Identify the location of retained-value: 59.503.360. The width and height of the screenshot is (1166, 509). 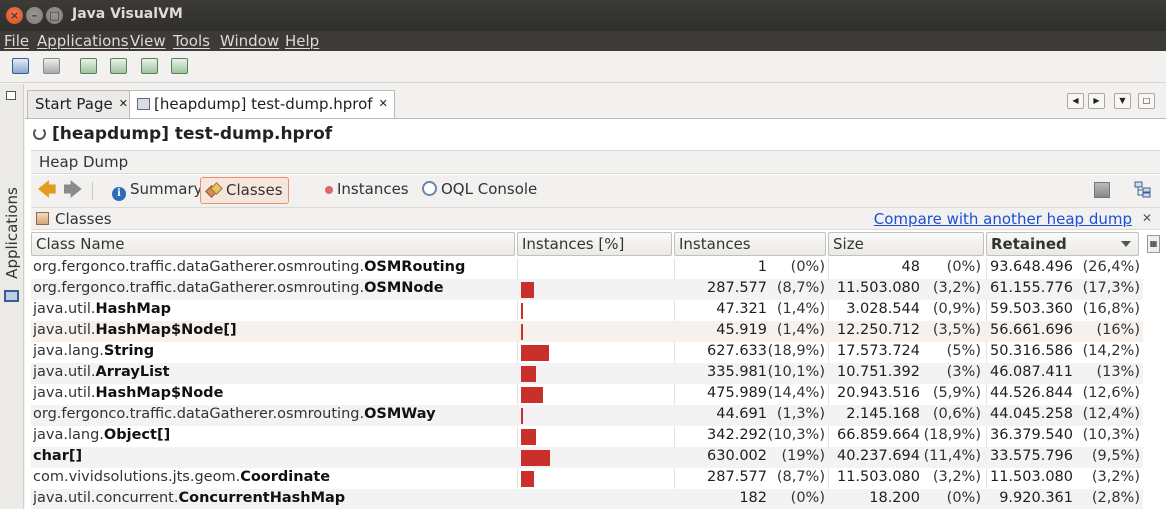
(1031, 309).